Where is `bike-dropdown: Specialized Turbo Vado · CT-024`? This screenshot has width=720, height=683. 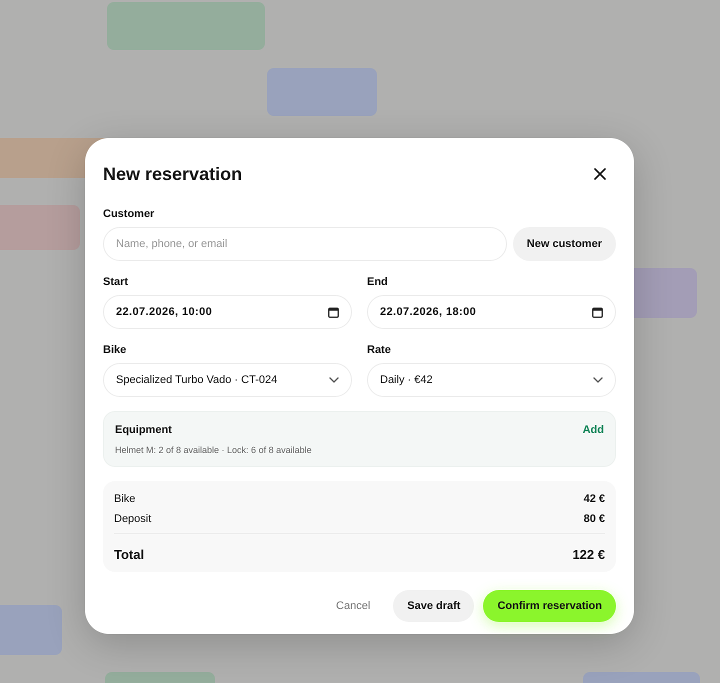 bike-dropdown: Specialized Turbo Vado · CT-024 is located at coordinates (227, 380).